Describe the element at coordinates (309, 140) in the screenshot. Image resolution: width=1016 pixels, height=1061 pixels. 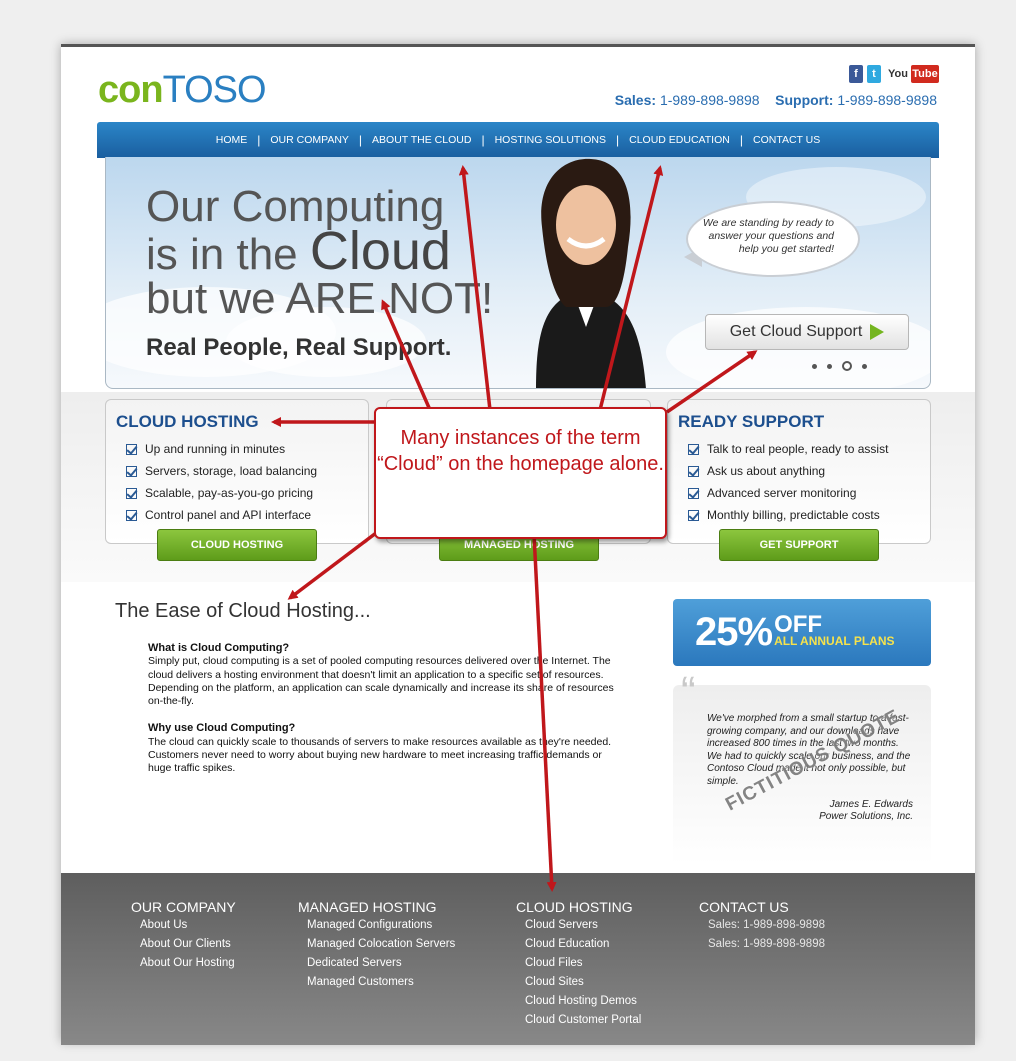
I see `nav-our-company: OUR COMPANY` at that location.